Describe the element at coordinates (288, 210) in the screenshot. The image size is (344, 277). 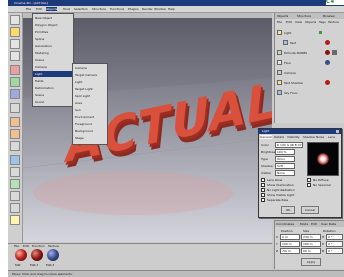
I see `ok-button: OK` at that location.